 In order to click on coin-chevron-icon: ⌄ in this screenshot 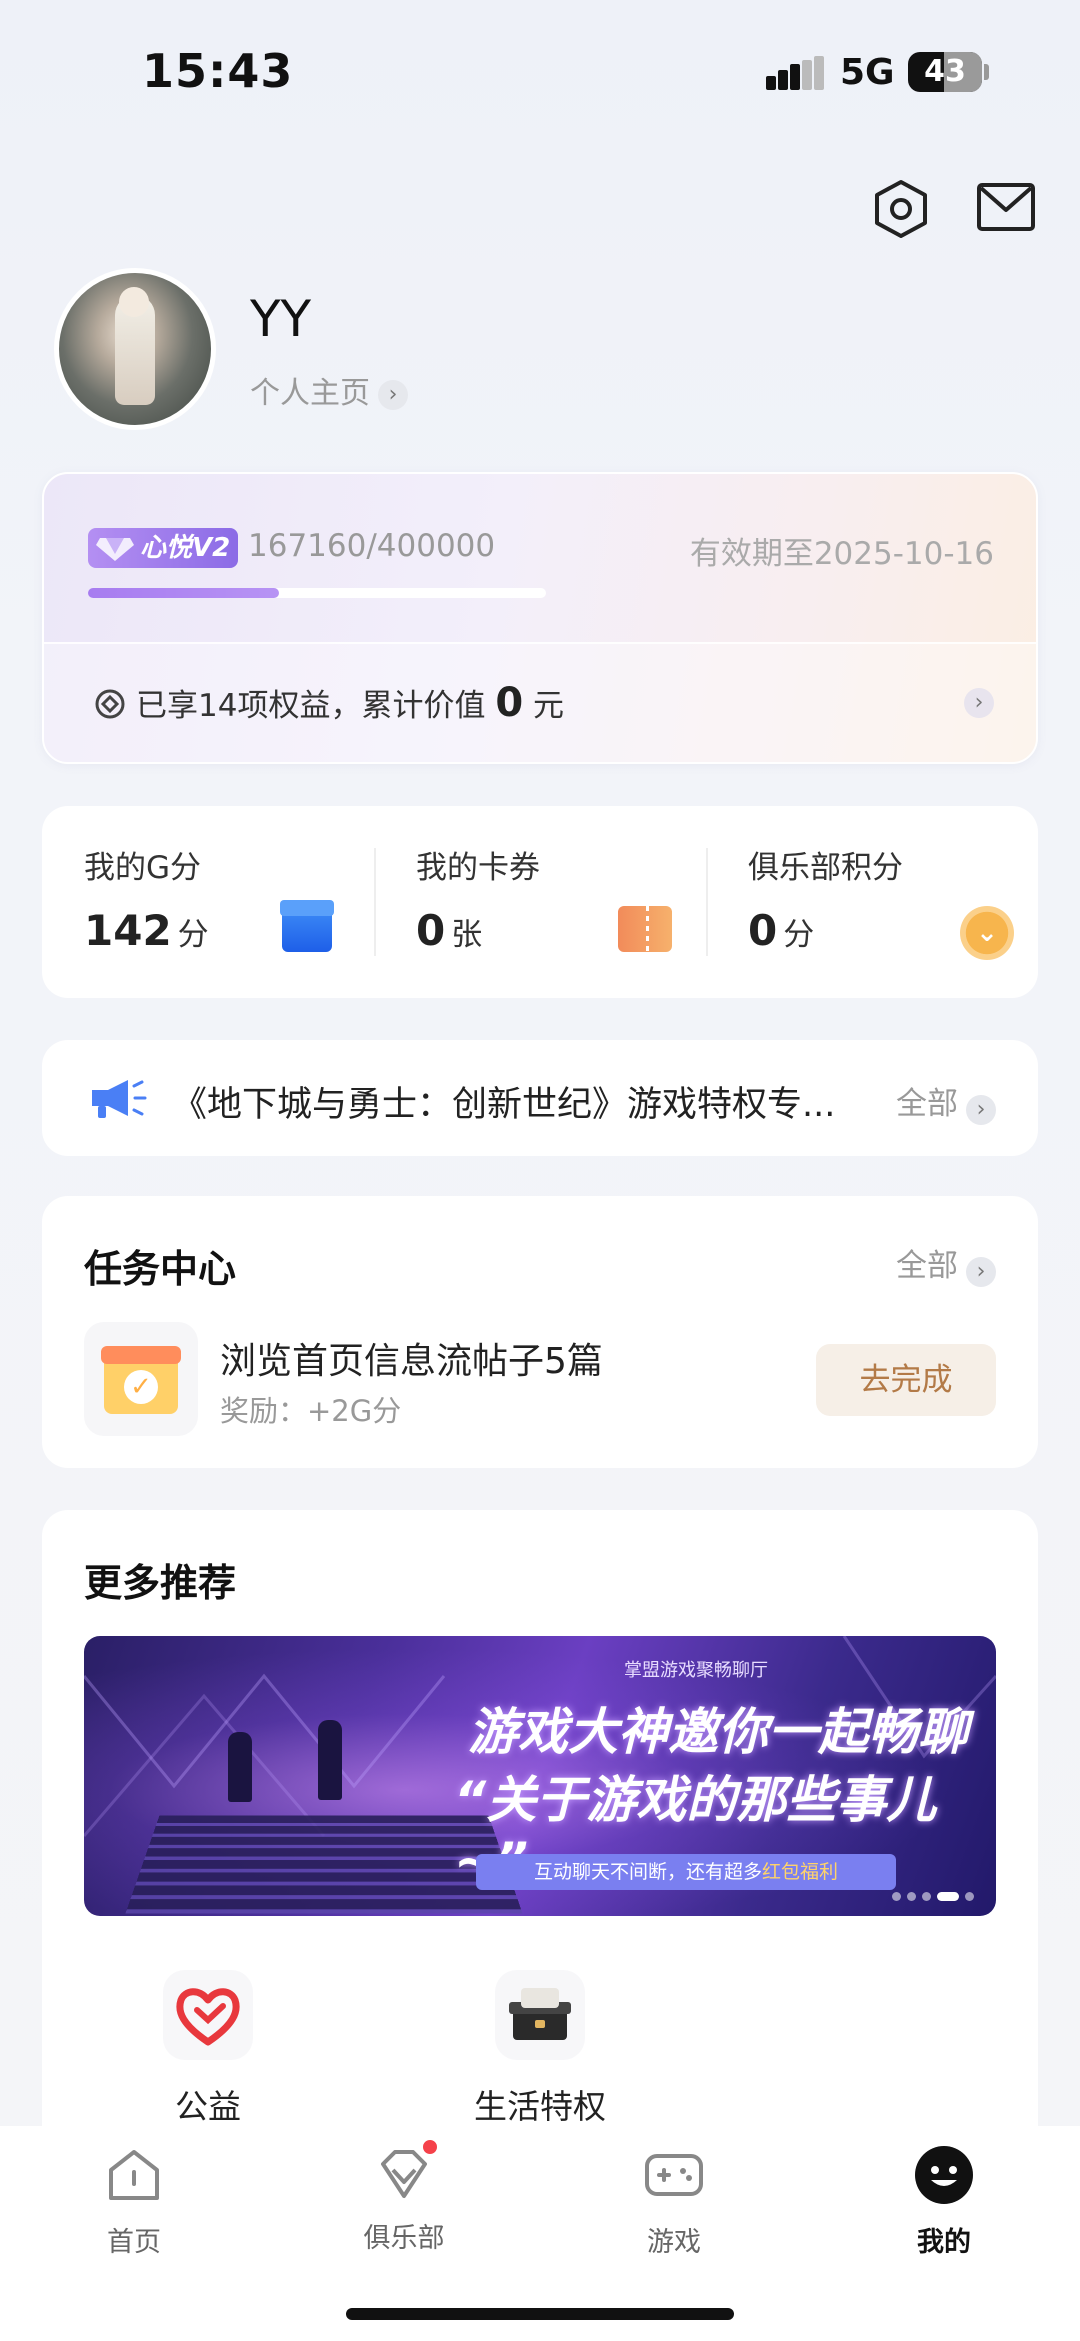, I will do `click(987, 933)`.